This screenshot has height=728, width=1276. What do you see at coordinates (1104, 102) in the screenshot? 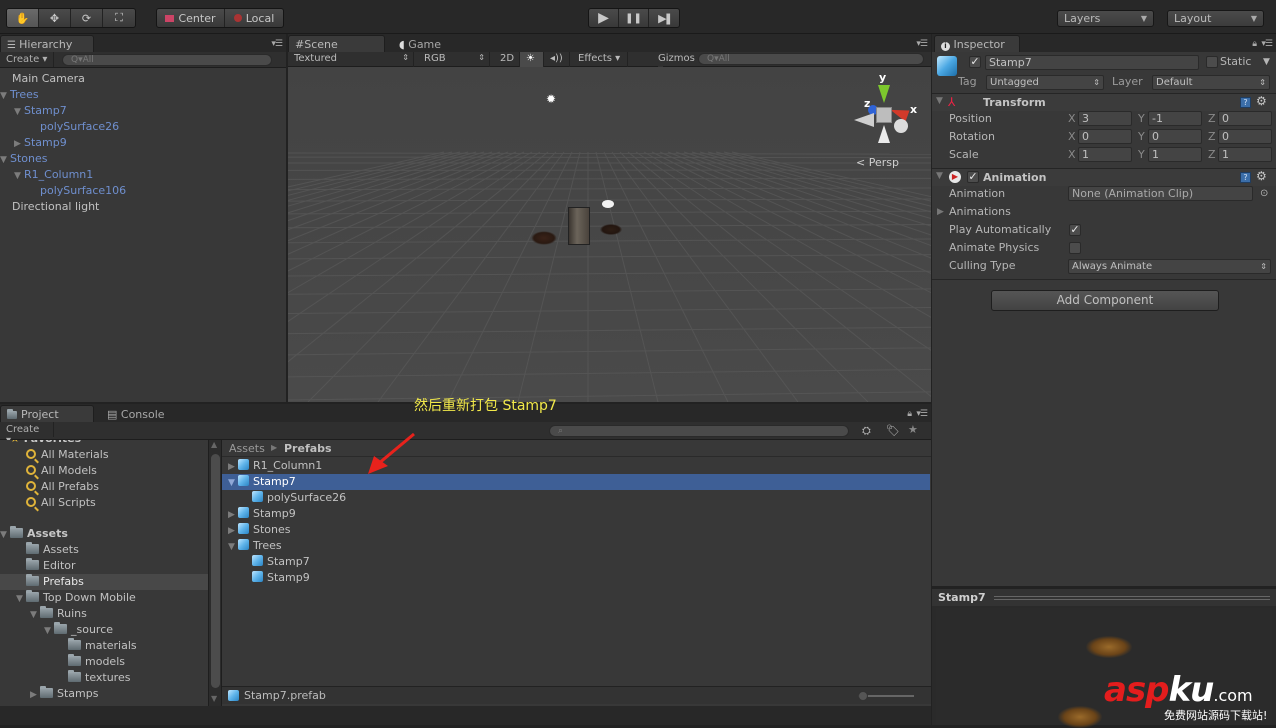
I see `transform-header: ▼ ⅄ Transform ? ⚙` at bounding box center [1104, 102].